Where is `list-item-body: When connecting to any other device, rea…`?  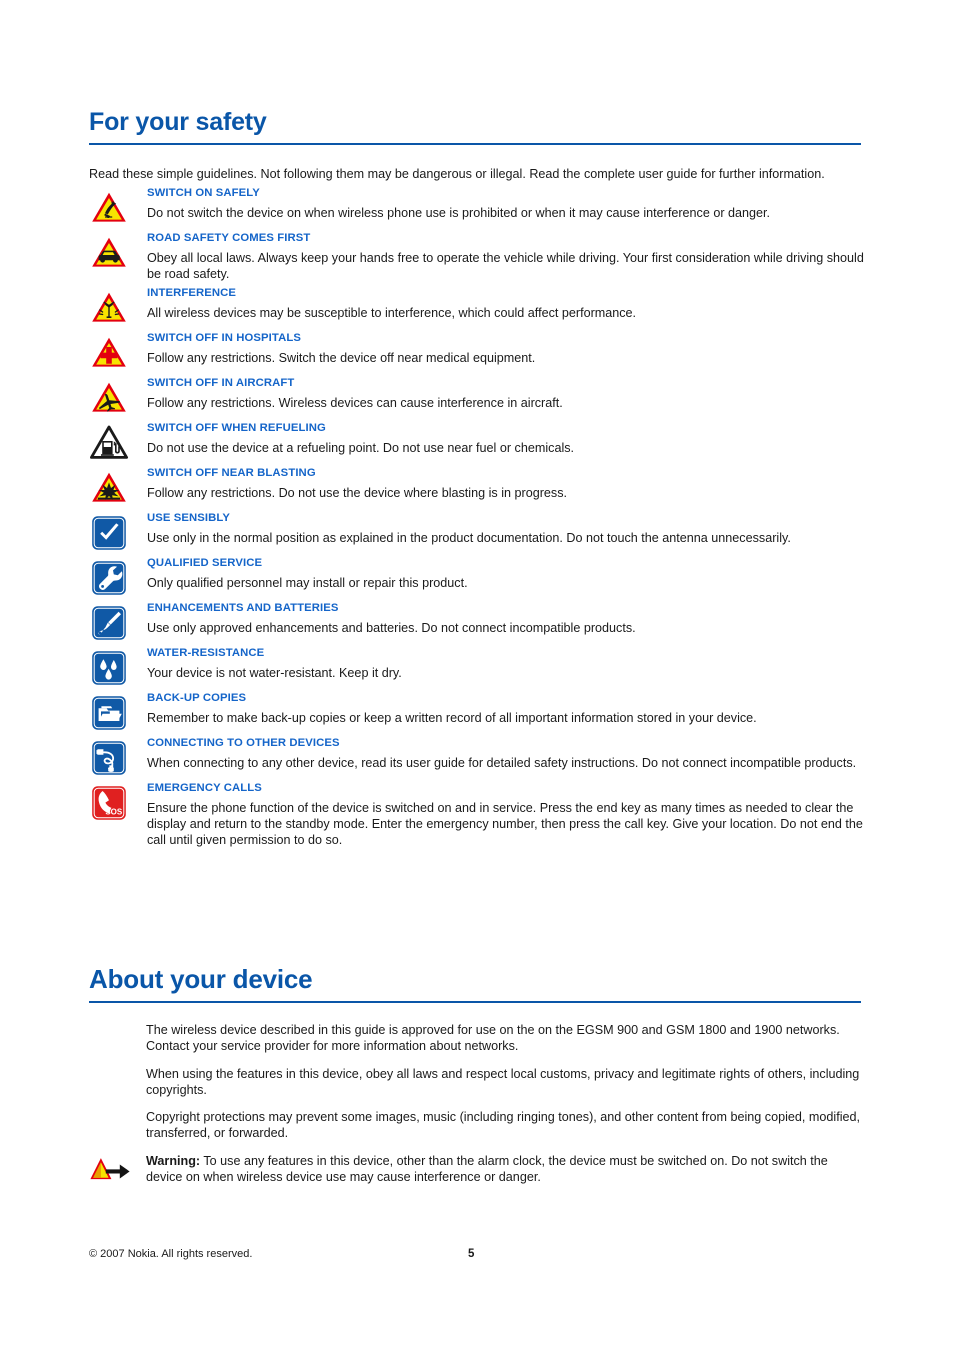
list-item-body: When connecting to any other device, rea… is located at coordinates (502, 762).